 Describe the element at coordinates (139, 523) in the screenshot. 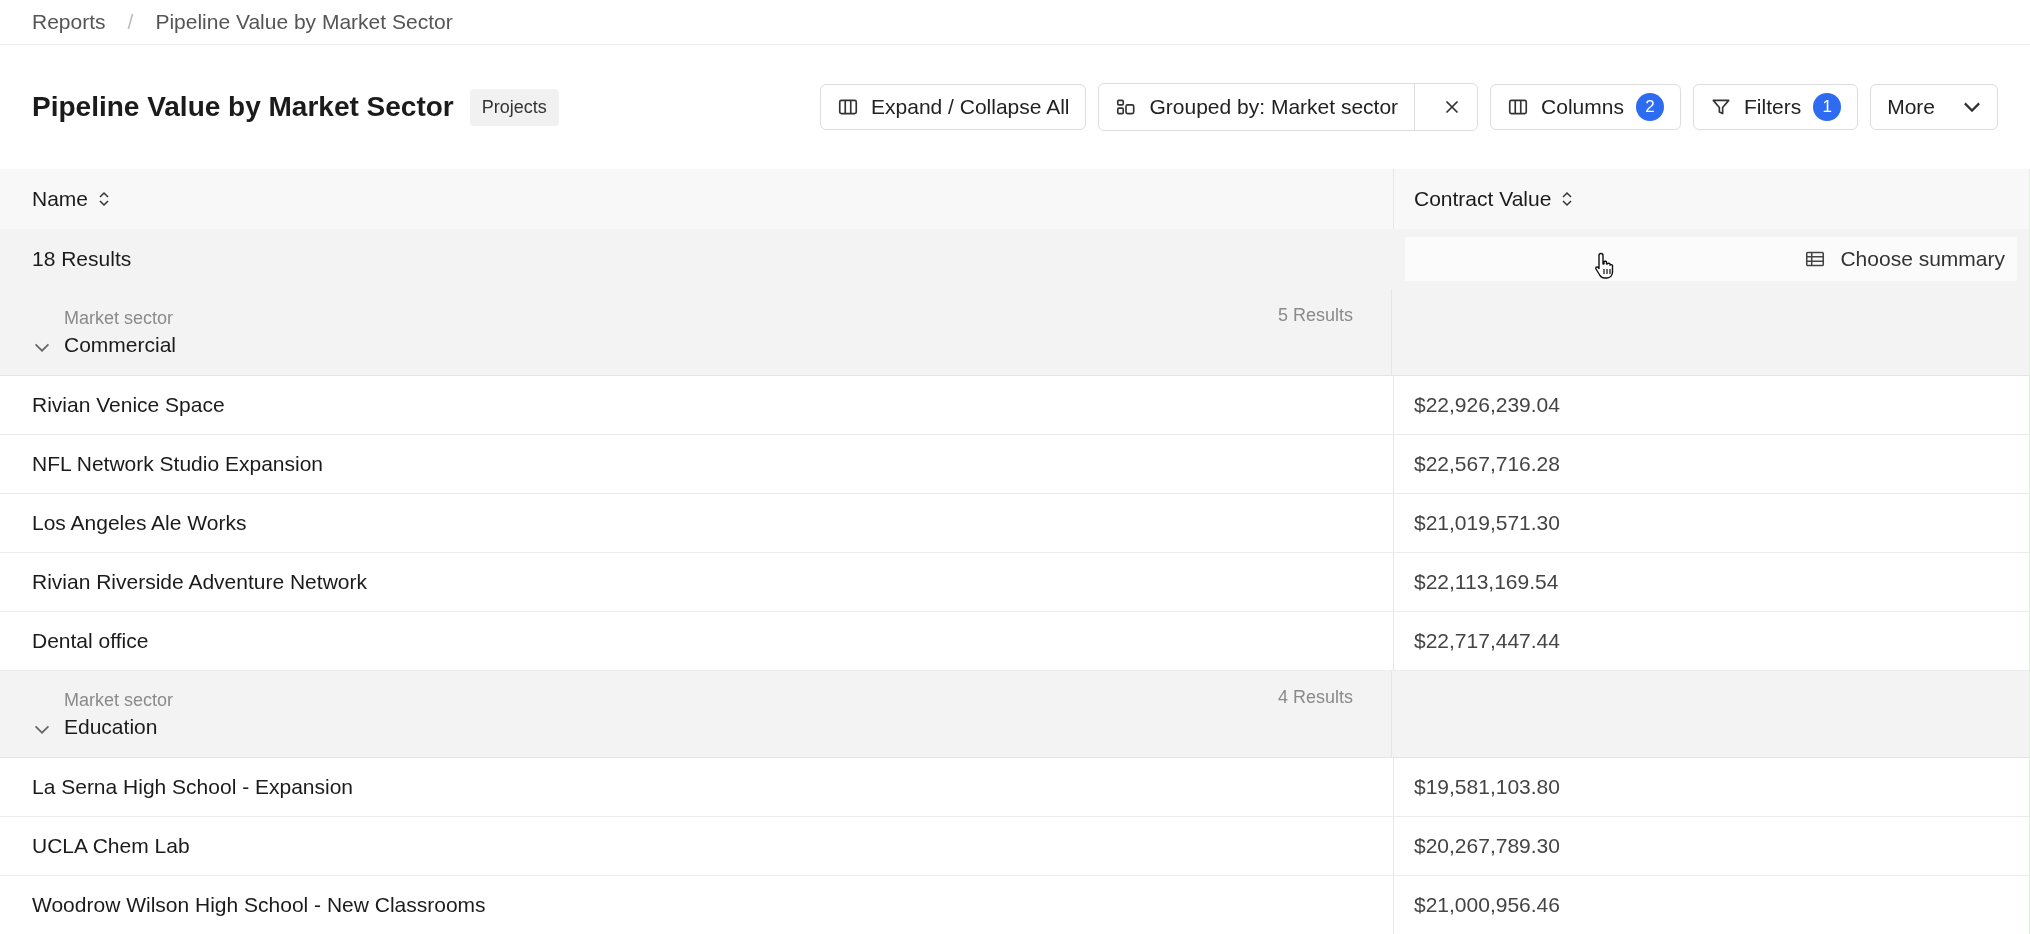

I see `project-name: Los Angeles Ale Works` at that location.